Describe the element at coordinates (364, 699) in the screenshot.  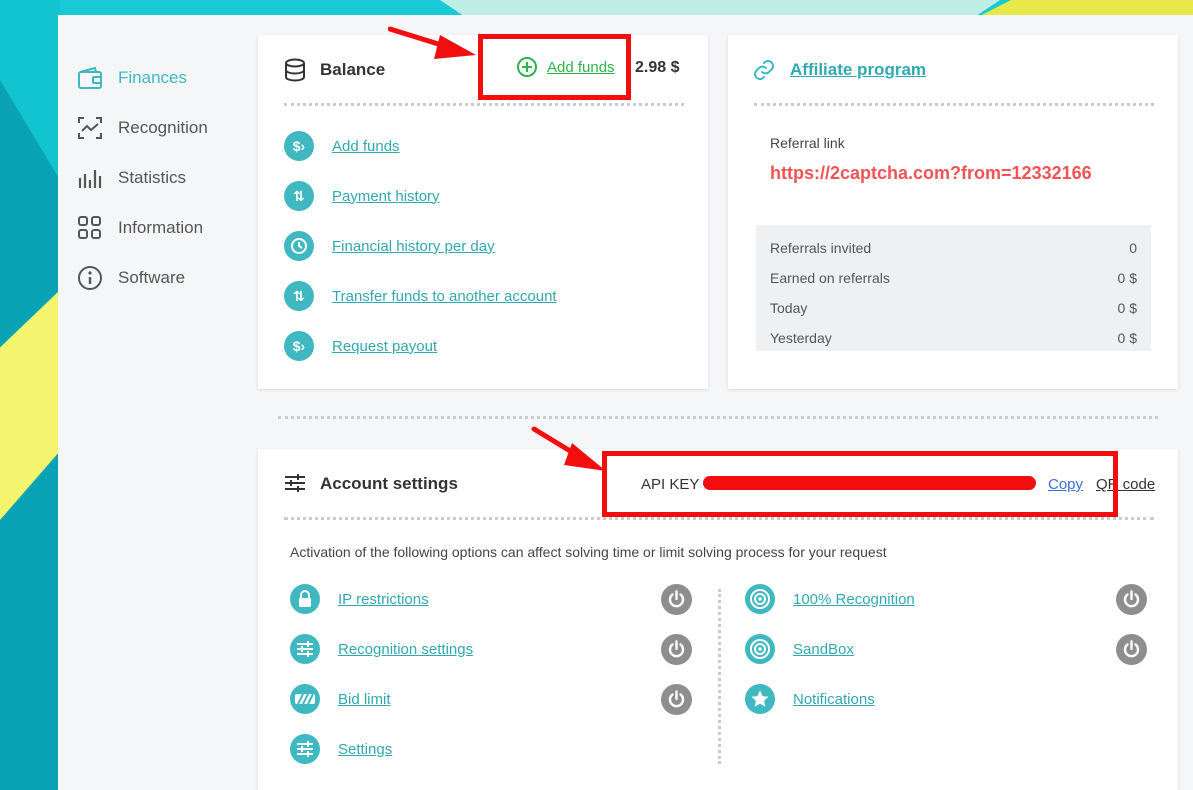
I see `option-label: Bid limit` at that location.